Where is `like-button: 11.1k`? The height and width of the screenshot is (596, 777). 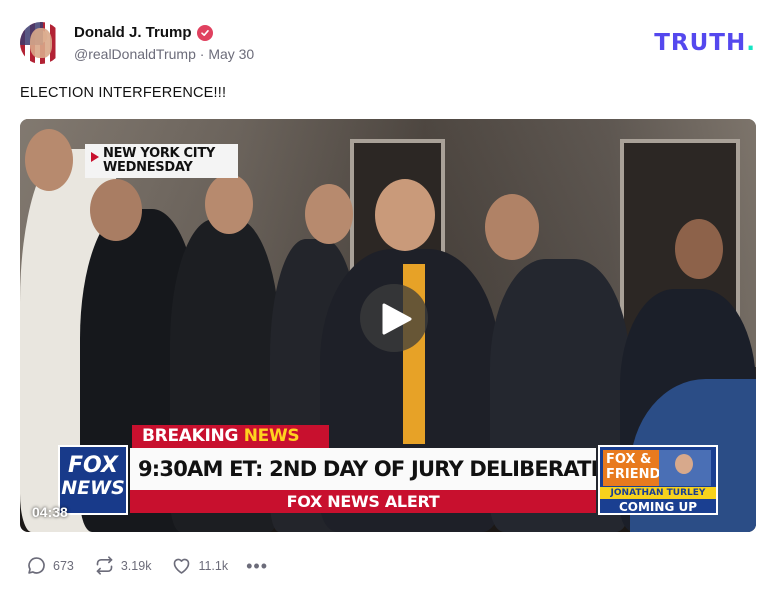 like-button: 11.1k is located at coordinates (199, 565).